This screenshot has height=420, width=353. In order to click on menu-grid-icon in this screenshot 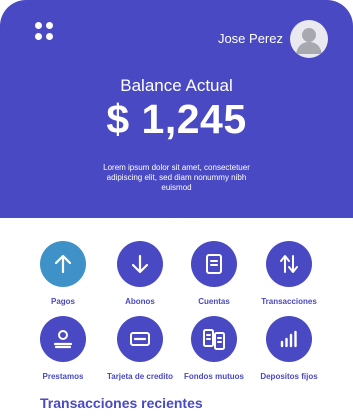, I will do `click(44, 31)`.